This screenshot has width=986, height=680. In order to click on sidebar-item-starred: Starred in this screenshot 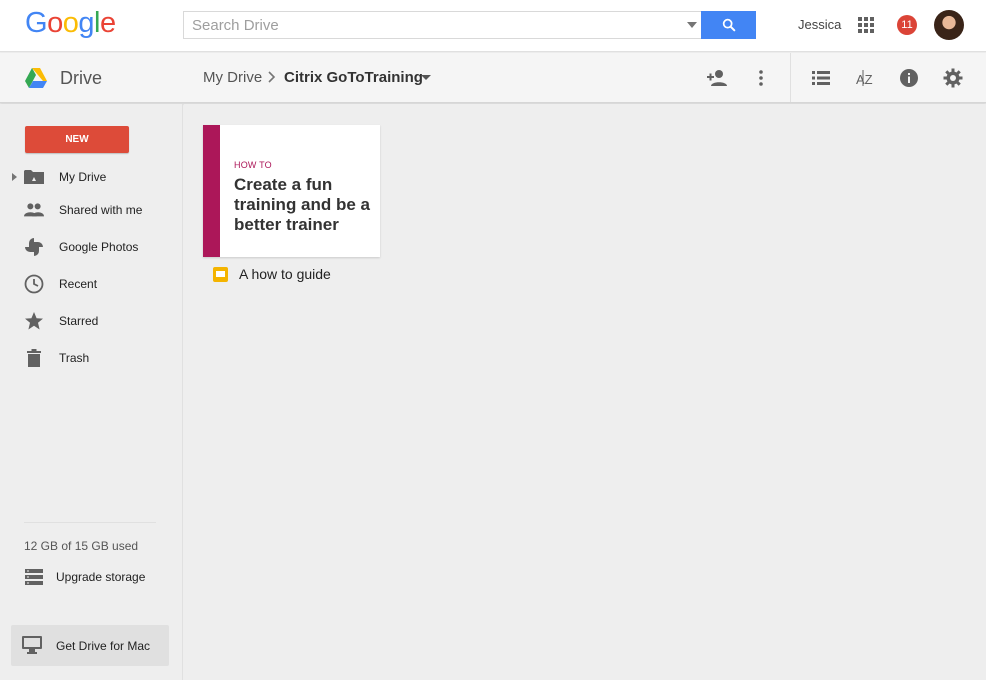, I will do `click(91, 321)`.